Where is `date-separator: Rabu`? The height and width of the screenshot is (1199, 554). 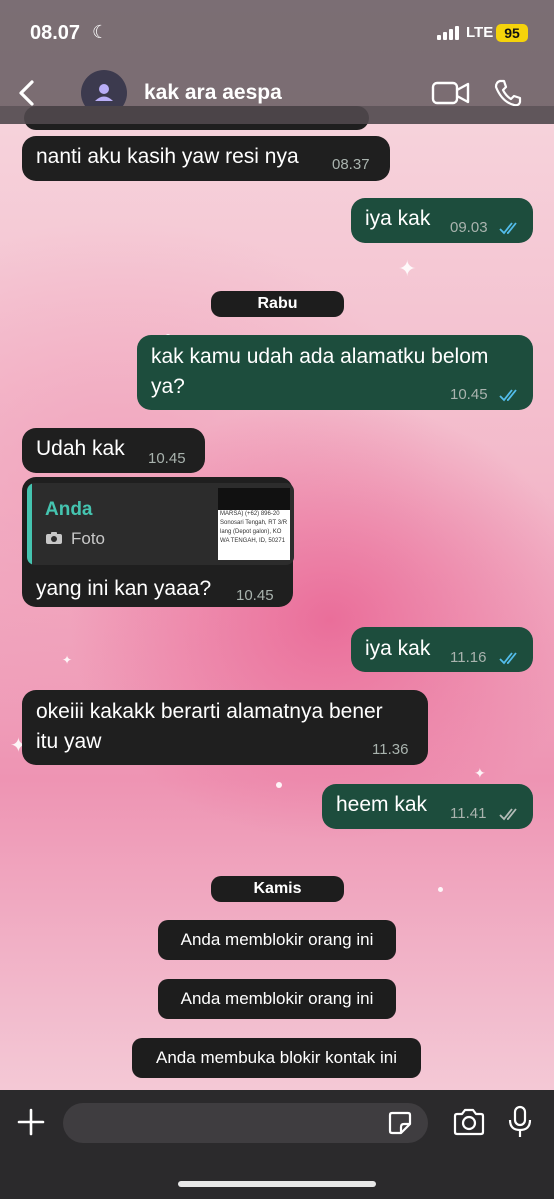
date-separator: Rabu is located at coordinates (277, 304).